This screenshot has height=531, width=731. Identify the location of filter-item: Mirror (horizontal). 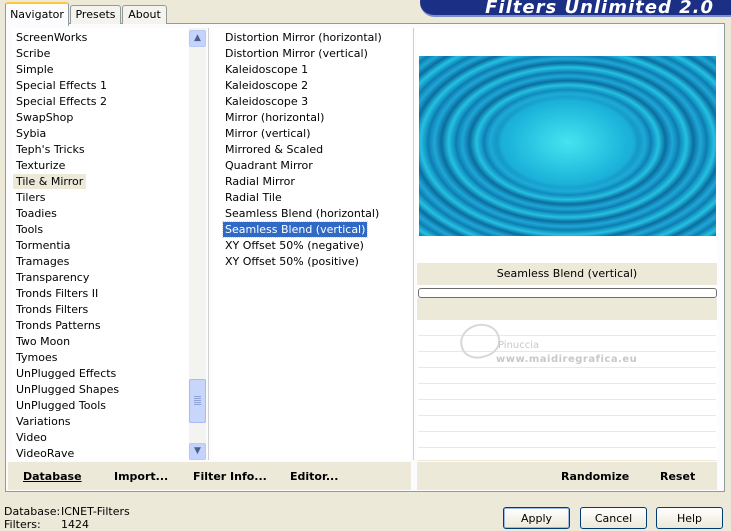
(274, 117).